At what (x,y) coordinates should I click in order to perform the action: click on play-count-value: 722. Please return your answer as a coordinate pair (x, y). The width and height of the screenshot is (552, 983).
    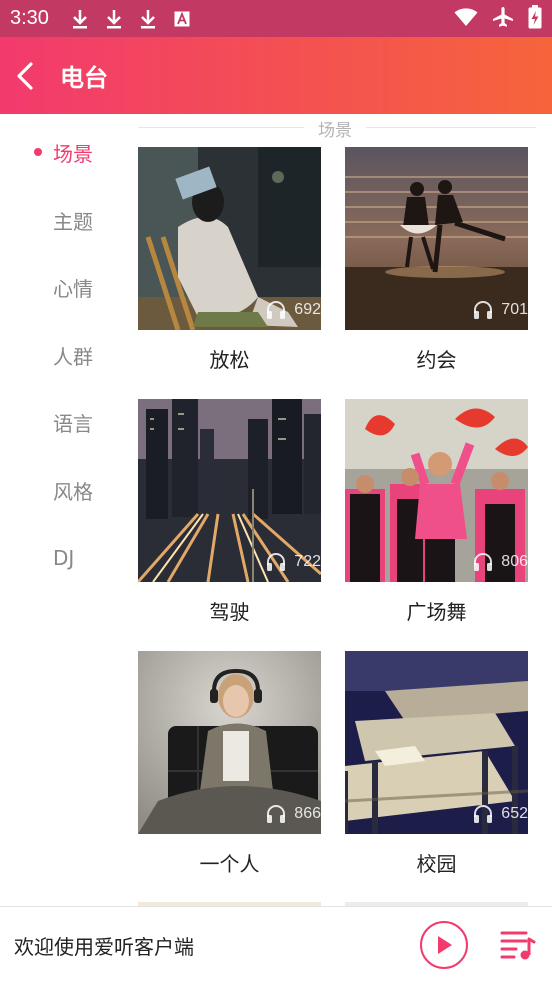
    Looking at the image, I should click on (307, 561).